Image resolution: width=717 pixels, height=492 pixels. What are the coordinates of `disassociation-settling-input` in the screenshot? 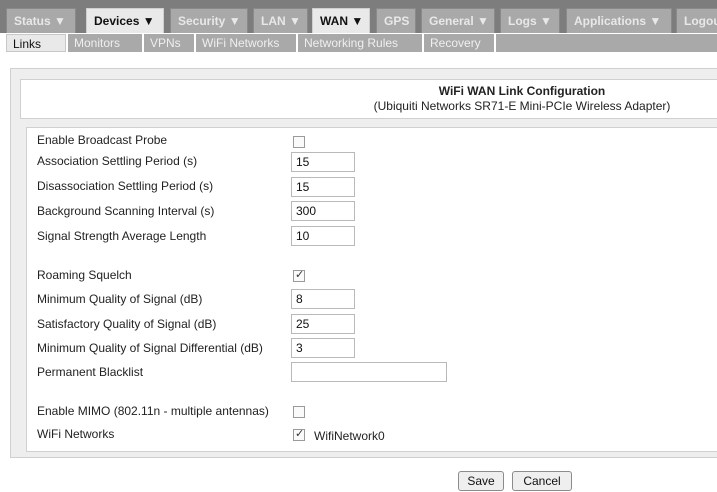 It's located at (323, 187).